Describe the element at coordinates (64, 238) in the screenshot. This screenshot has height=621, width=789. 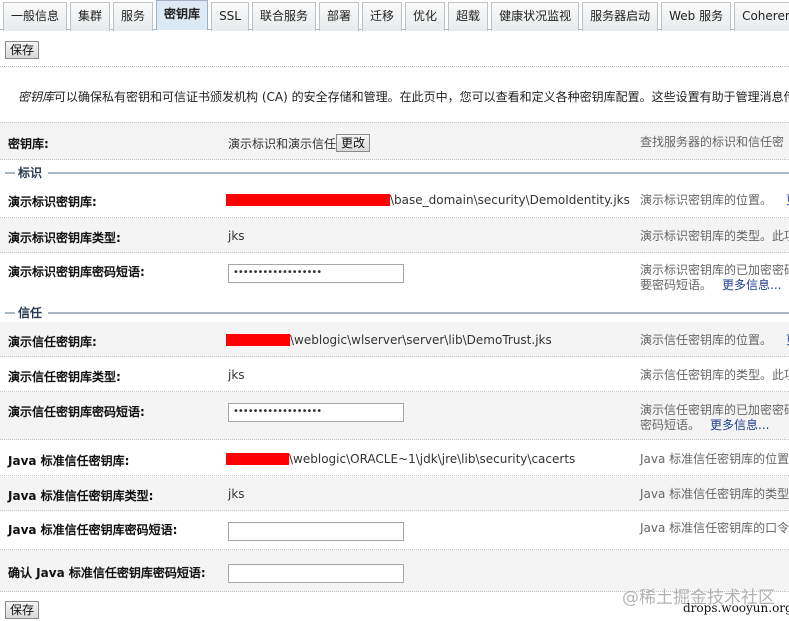
I see `field-label: 演示标识密钥库类型:` at that location.